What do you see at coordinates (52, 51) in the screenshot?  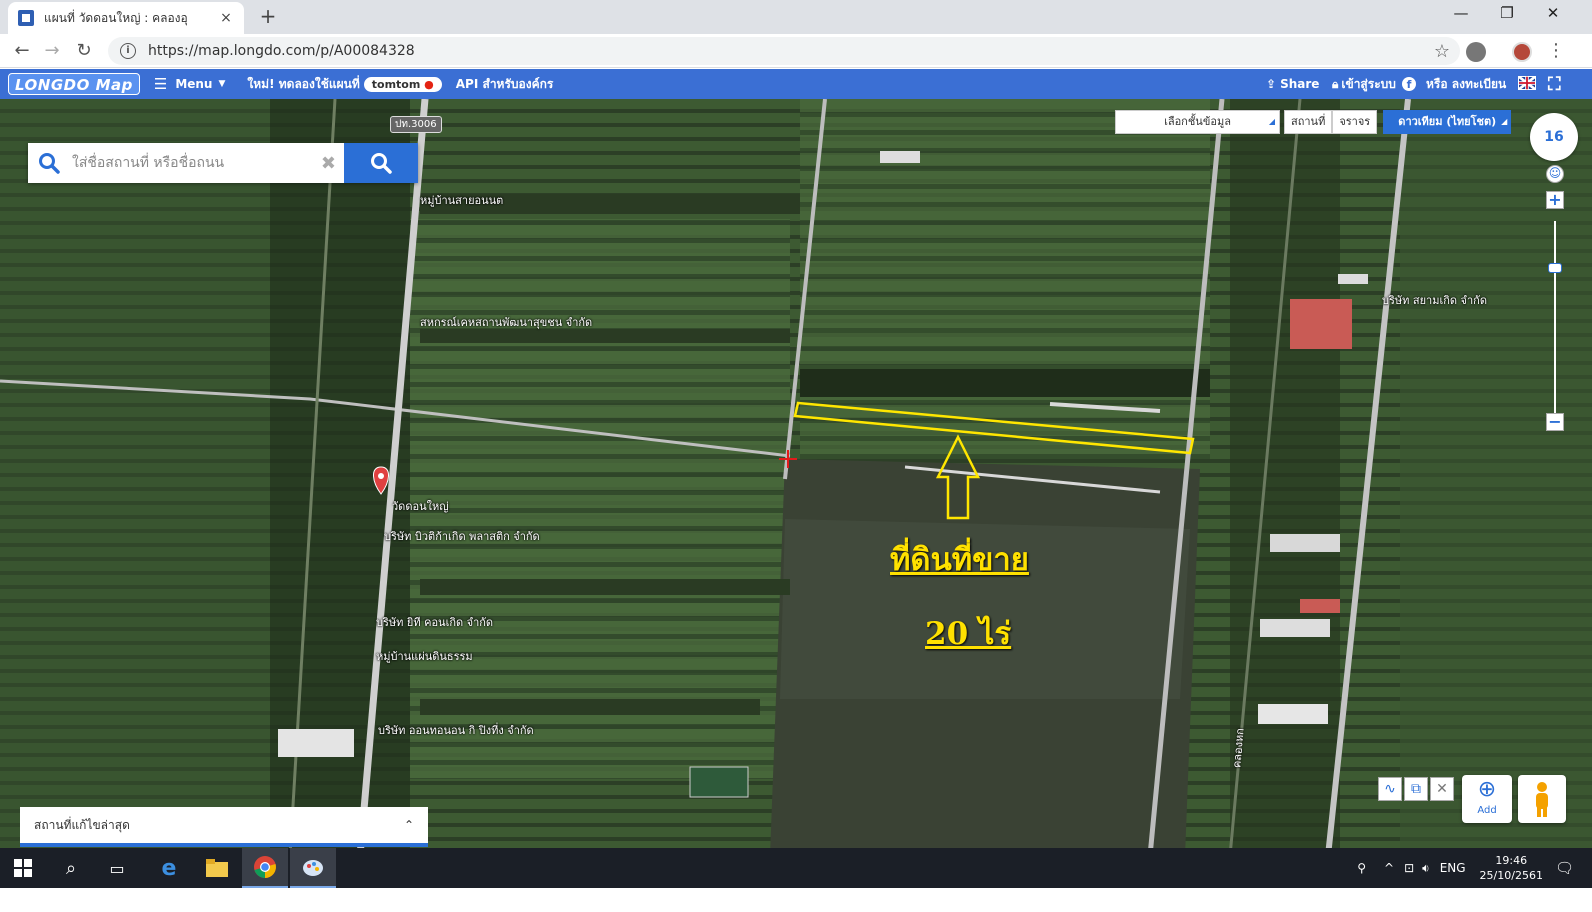 I see `forward-arrow-icon: →` at bounding box center [52, 51].